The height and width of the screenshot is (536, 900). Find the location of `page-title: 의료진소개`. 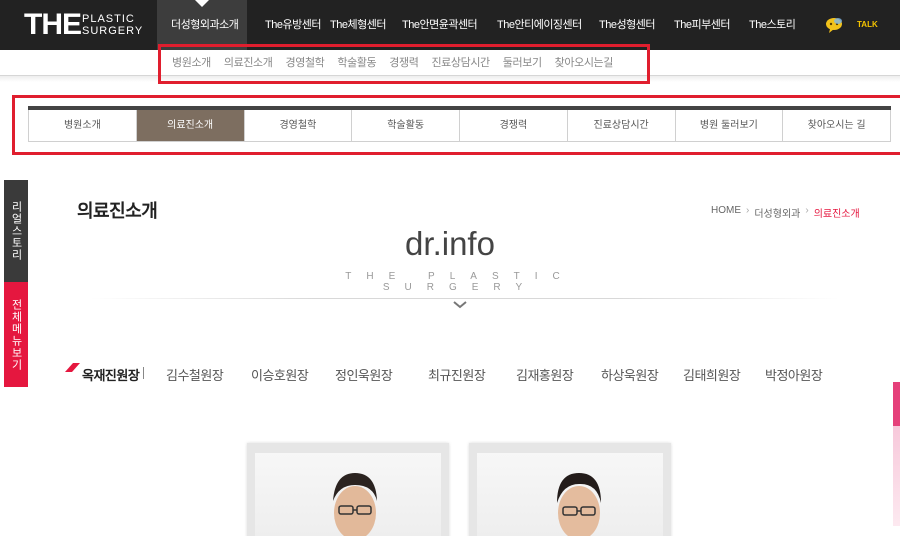

page-title: 의료진소개 is located at coordinates (117, 211).